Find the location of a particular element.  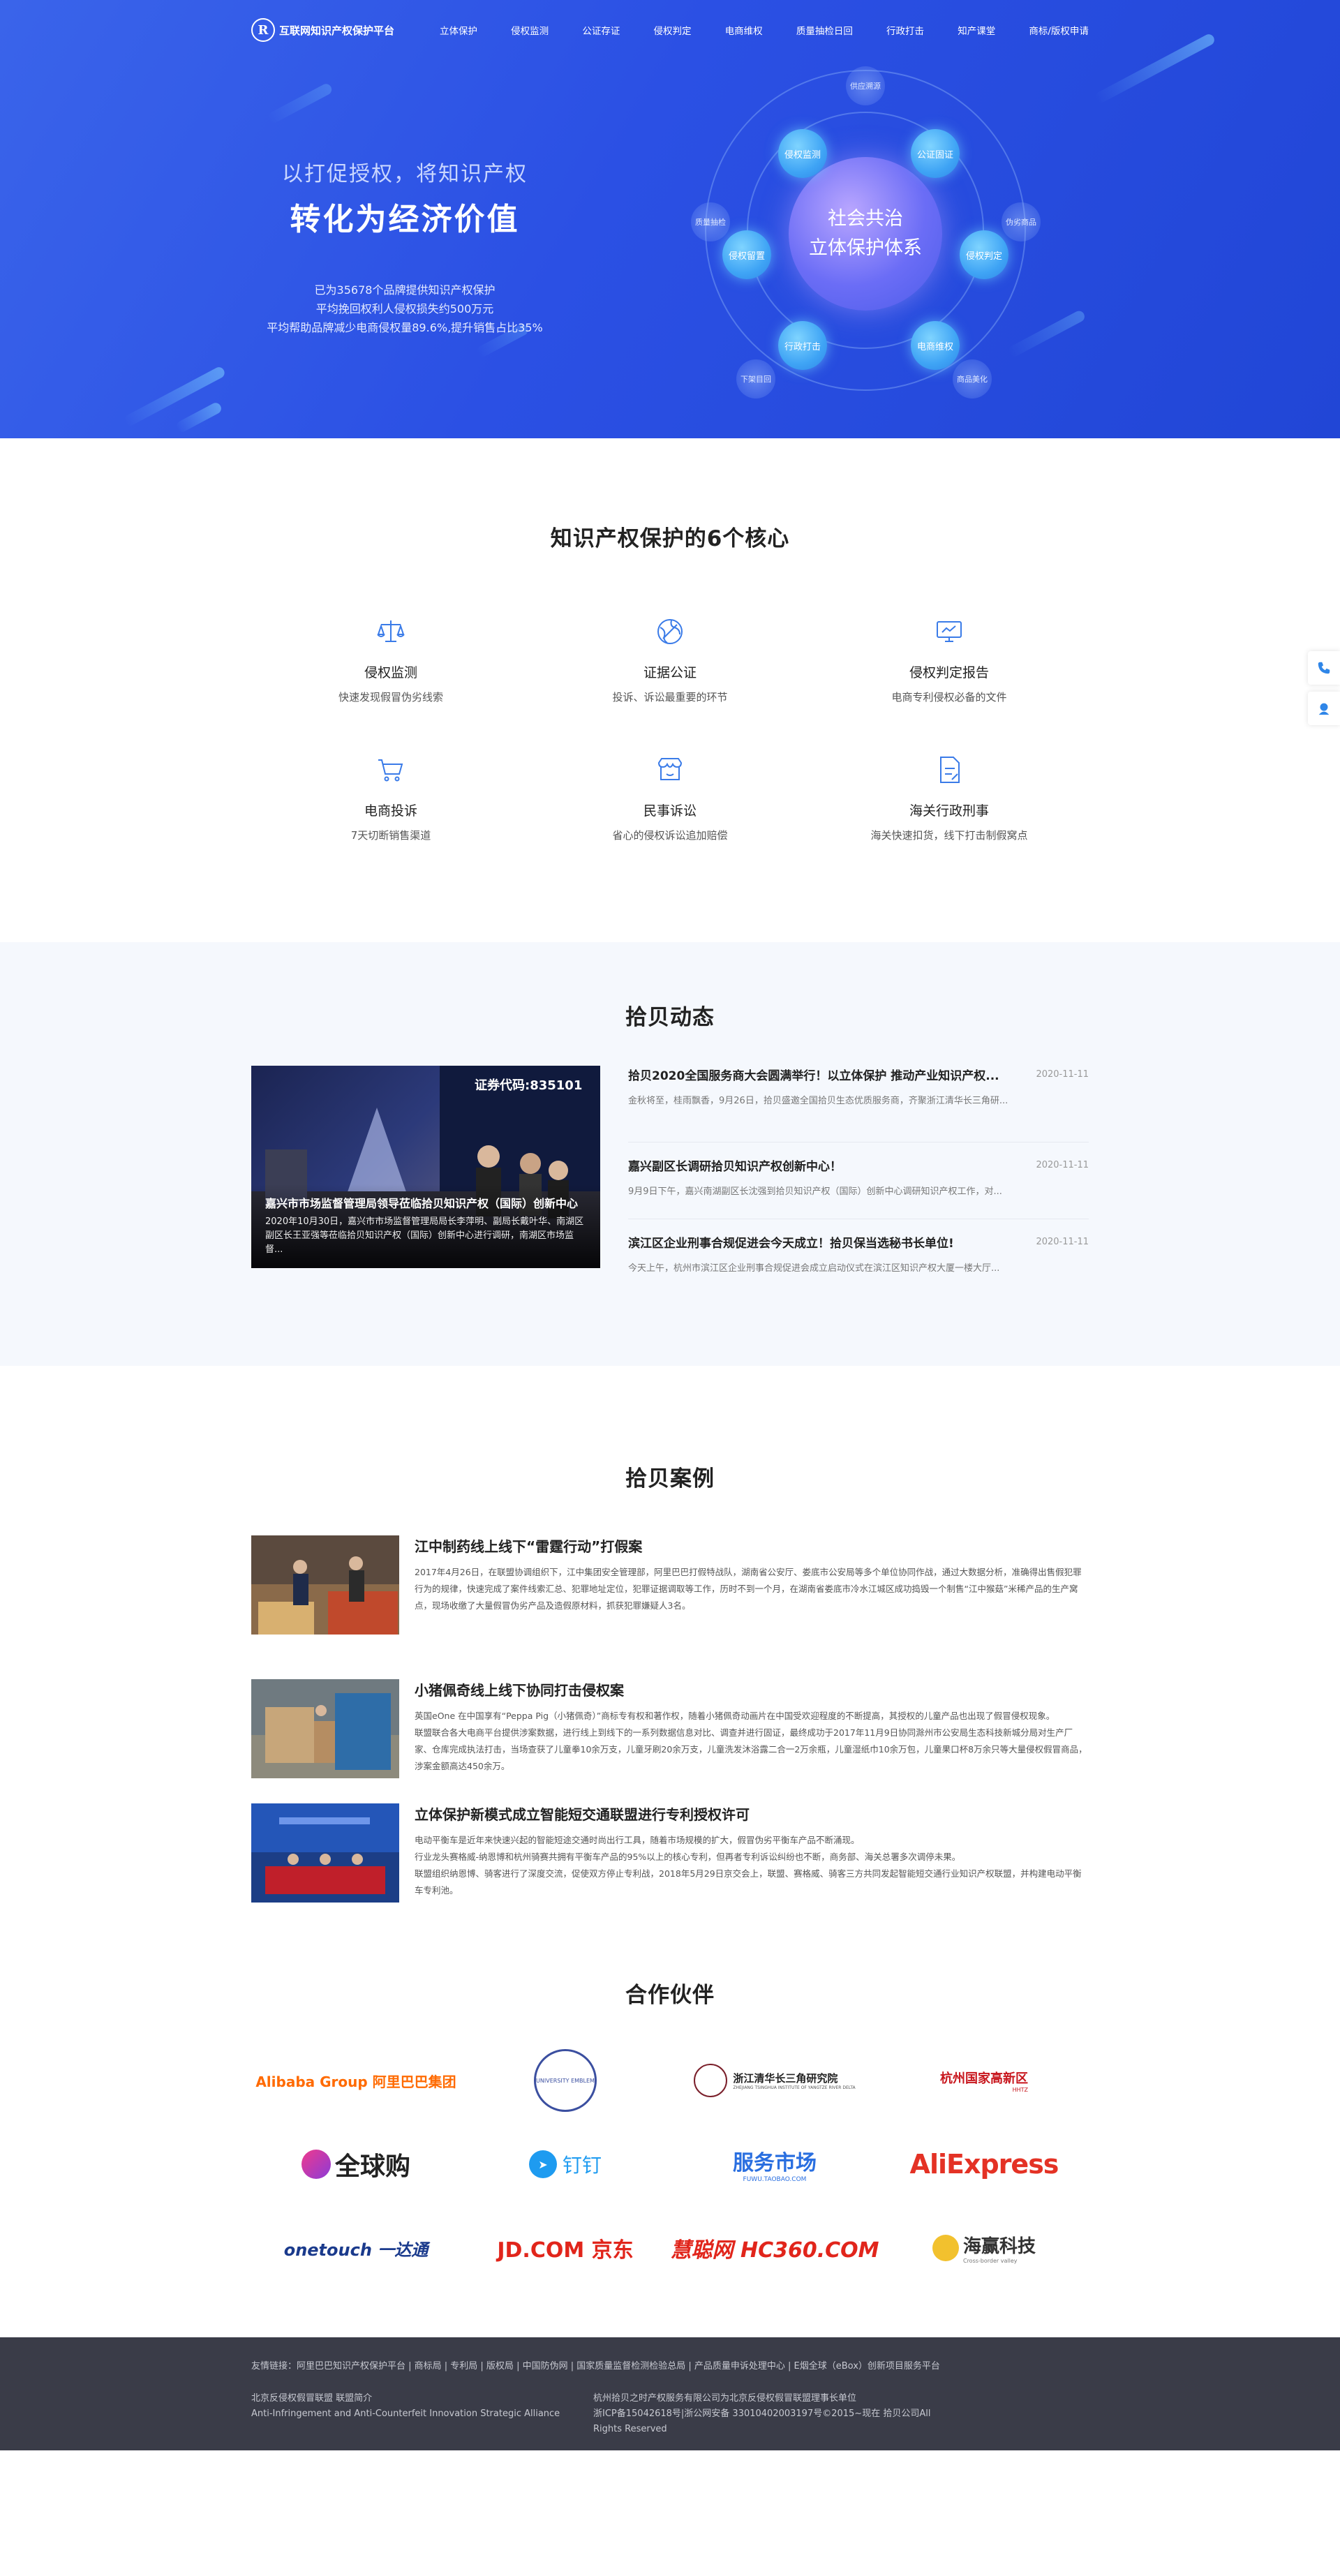

core-item-desc: 海关快速扣货，线下打击制假窝点 is located at coordinates (949, 836).